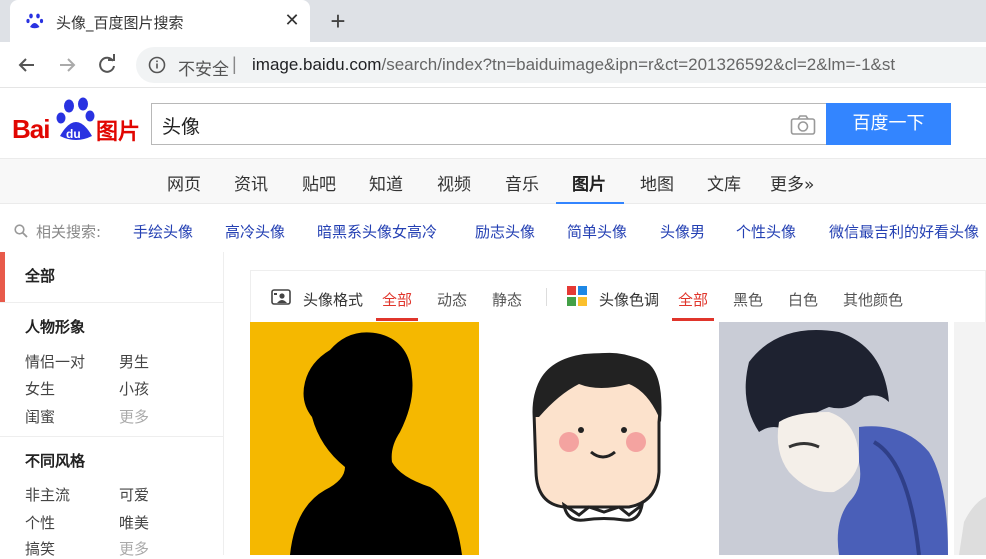 The image size is (986, 559). I want to click on logo-cn-text: 图片, so click(118, 132).